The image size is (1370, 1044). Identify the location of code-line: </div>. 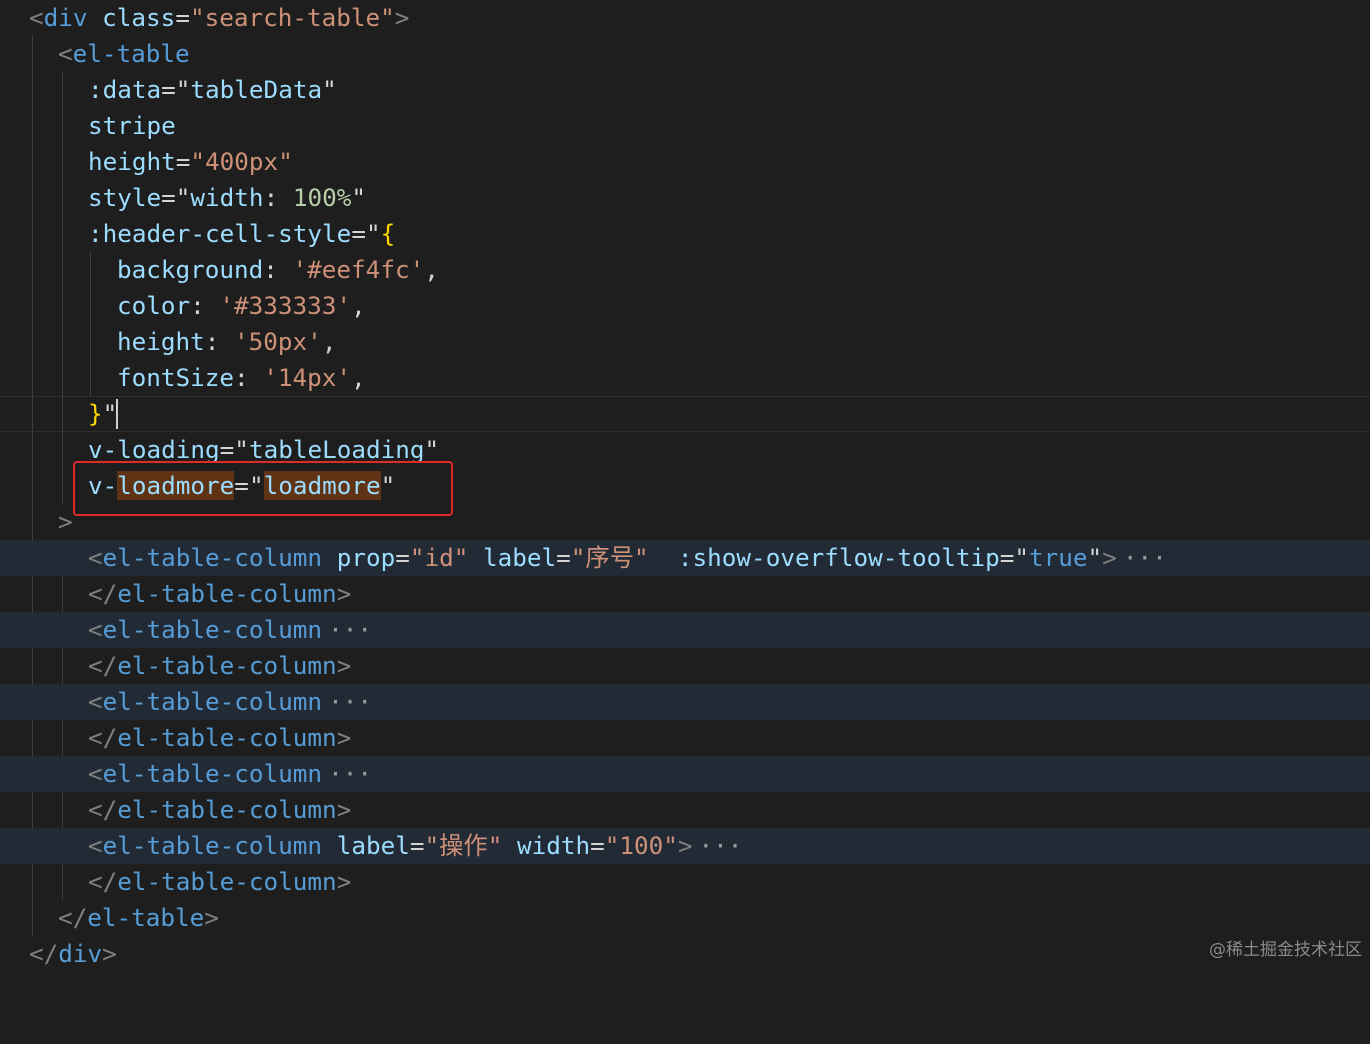
(685, 954).